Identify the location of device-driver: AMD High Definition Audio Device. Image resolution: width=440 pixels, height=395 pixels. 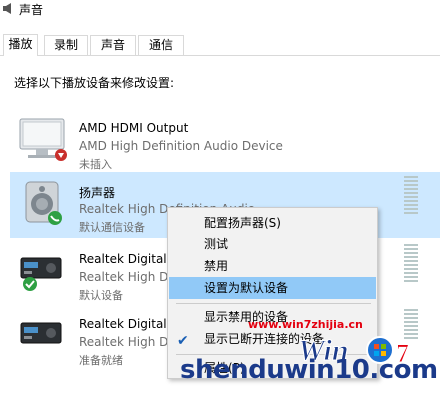
(181, 146).